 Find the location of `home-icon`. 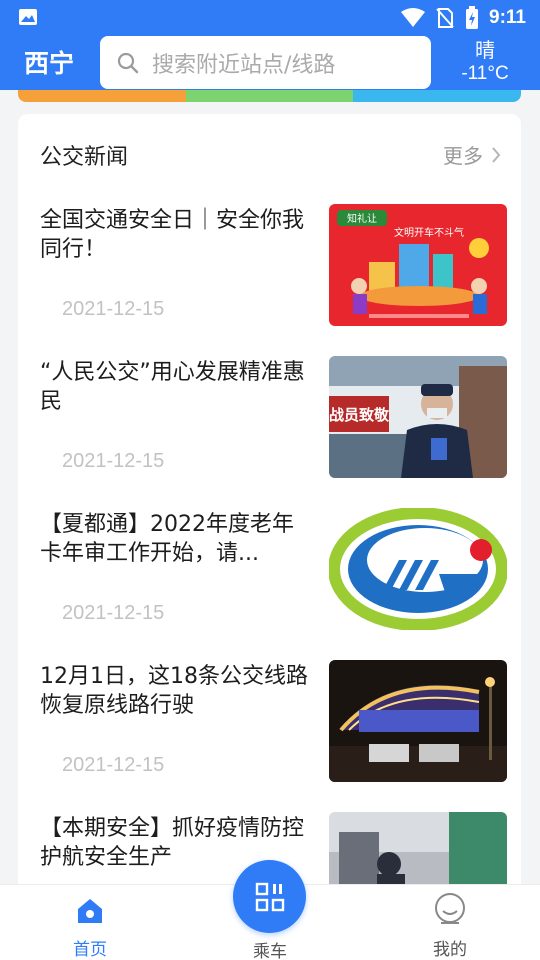

home-icon is located at coordinates (90, 911).